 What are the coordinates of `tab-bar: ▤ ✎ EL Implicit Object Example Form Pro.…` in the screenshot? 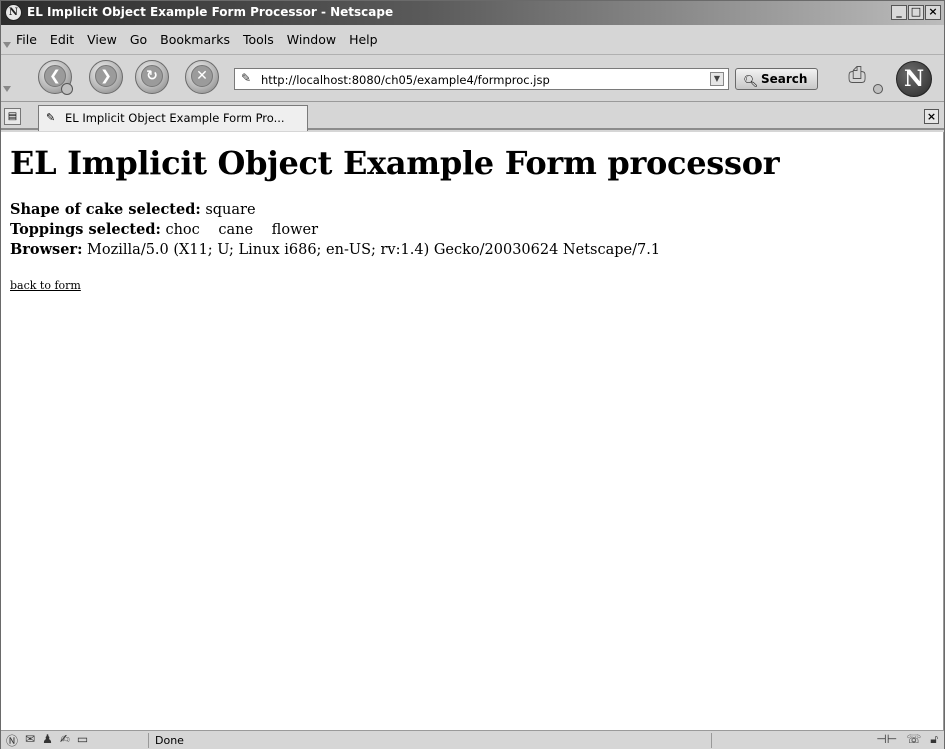 It's located at (472, 117).